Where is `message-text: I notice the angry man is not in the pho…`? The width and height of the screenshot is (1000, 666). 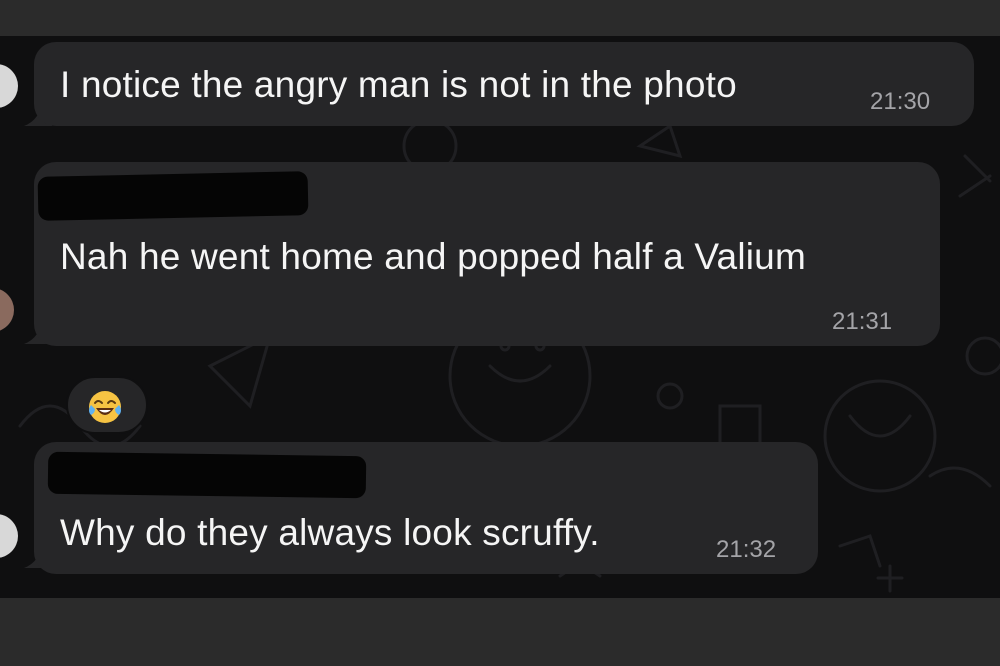 message-text: I notice the angry man is not in the pho… is located at coordinates (398, 84).